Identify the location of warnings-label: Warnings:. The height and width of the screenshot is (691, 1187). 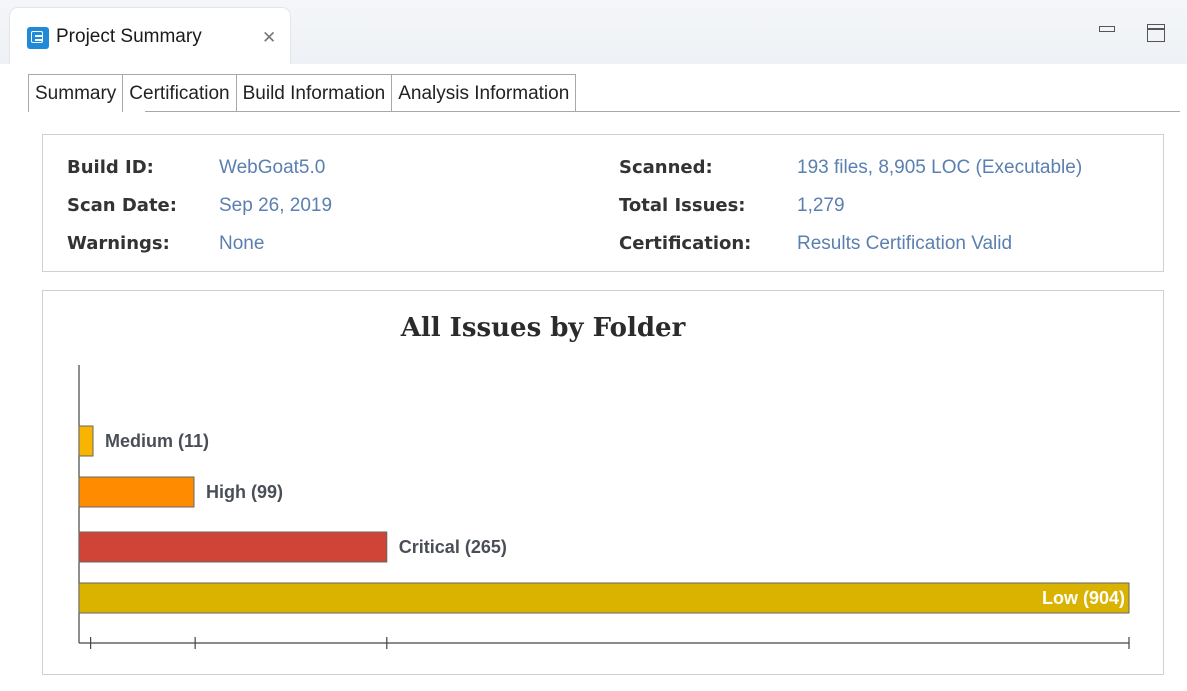
(118, 243).